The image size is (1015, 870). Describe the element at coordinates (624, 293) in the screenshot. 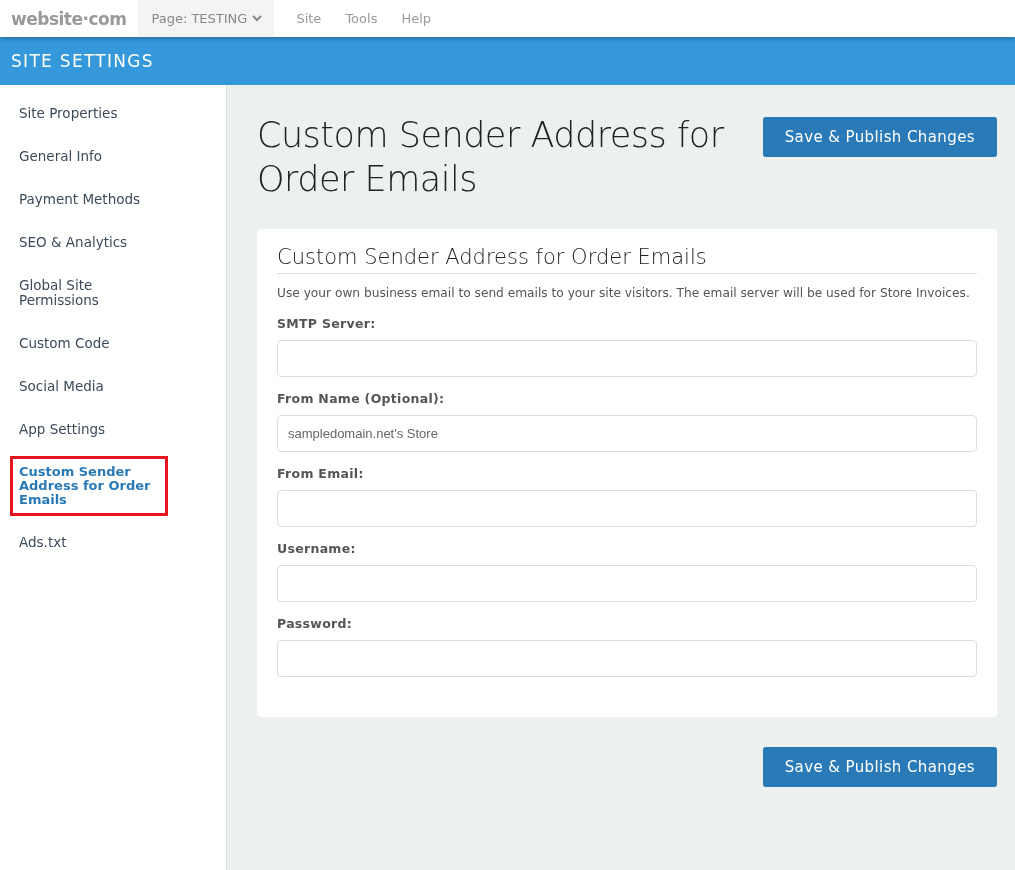

I see `description-text: Use your own business email to send emails to your site visitors. The email server will be used for Store Invoices.` at that location.